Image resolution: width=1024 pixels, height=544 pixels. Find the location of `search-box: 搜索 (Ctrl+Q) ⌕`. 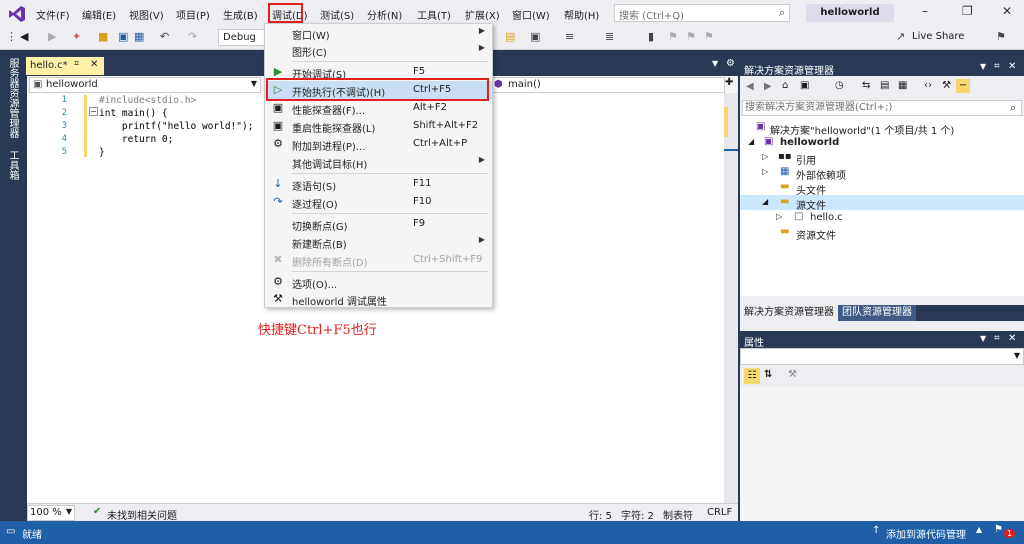

search-box: 搜索 (Ctrl+Q) ⌕ is located at coordinates (702, 13).